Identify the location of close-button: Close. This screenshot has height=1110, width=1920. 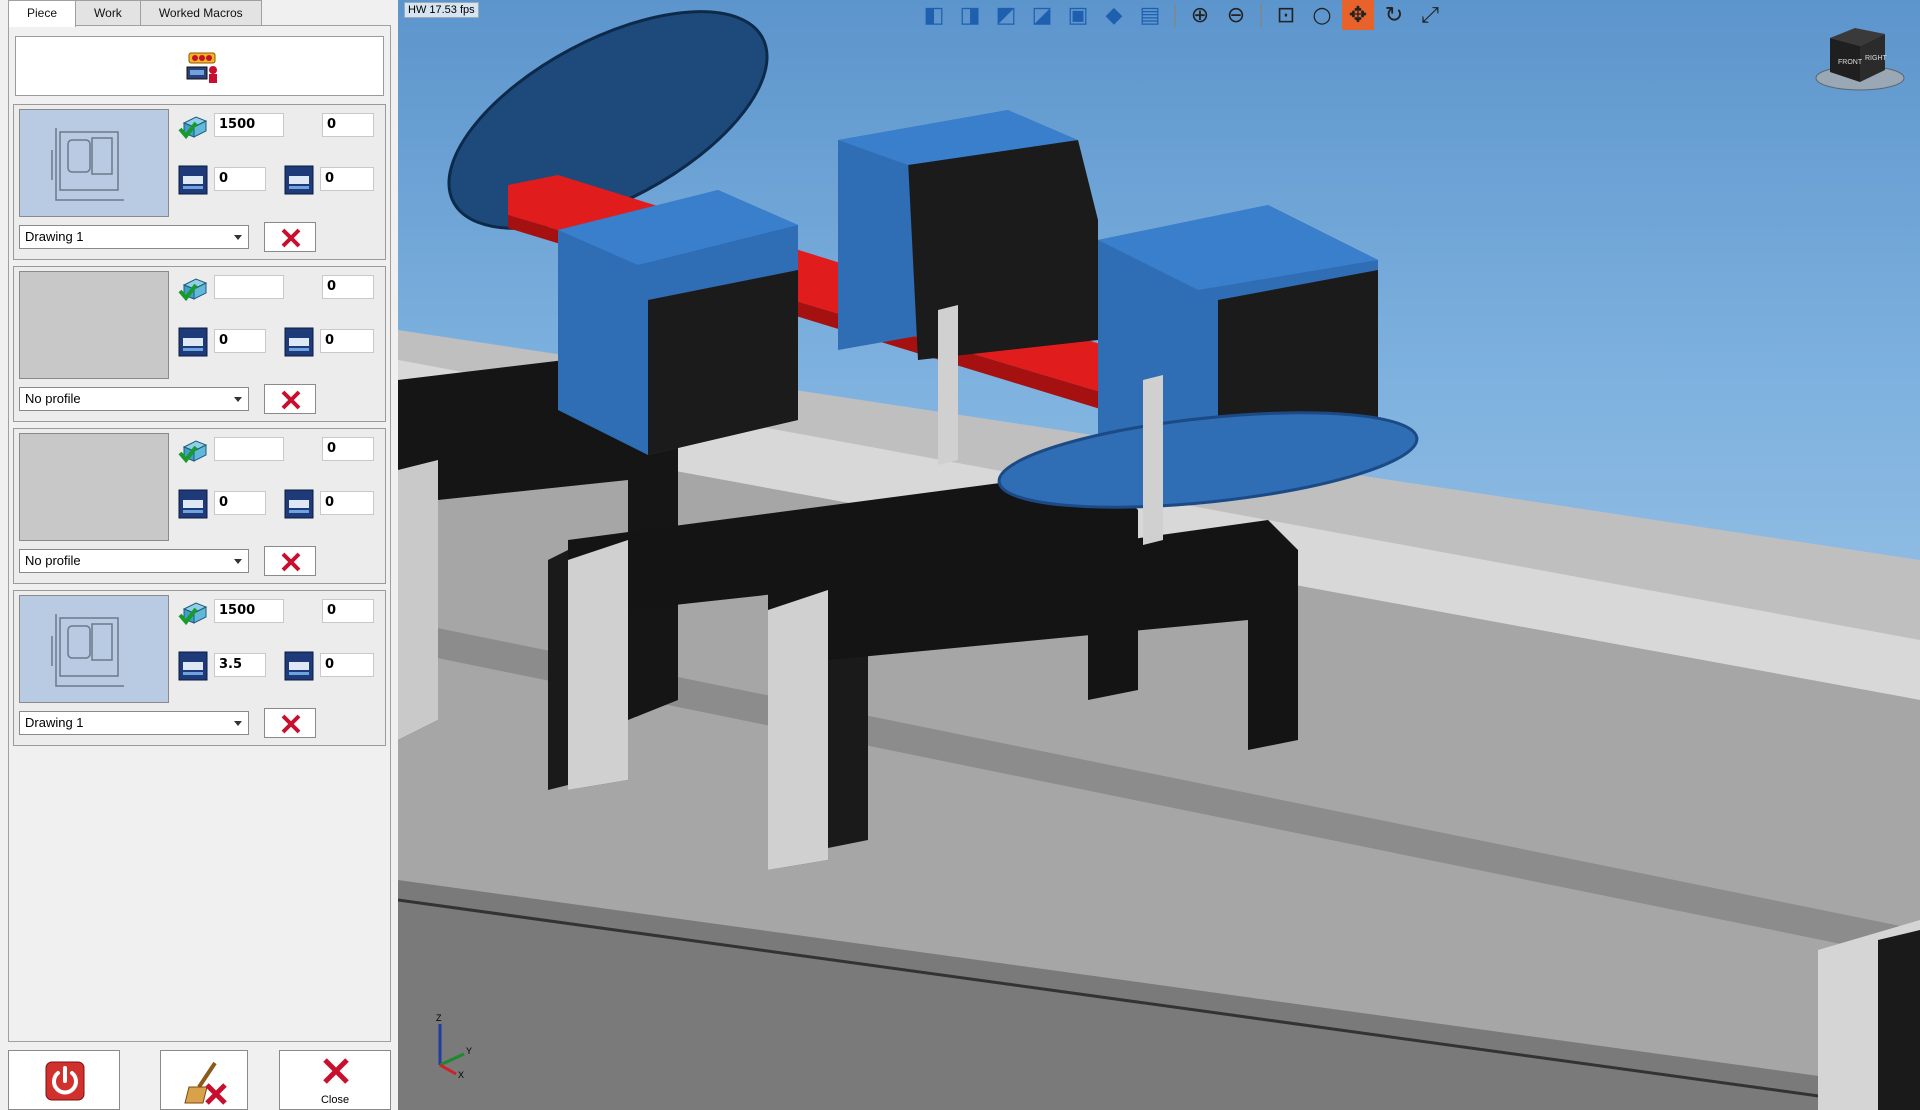
(335, 1080).